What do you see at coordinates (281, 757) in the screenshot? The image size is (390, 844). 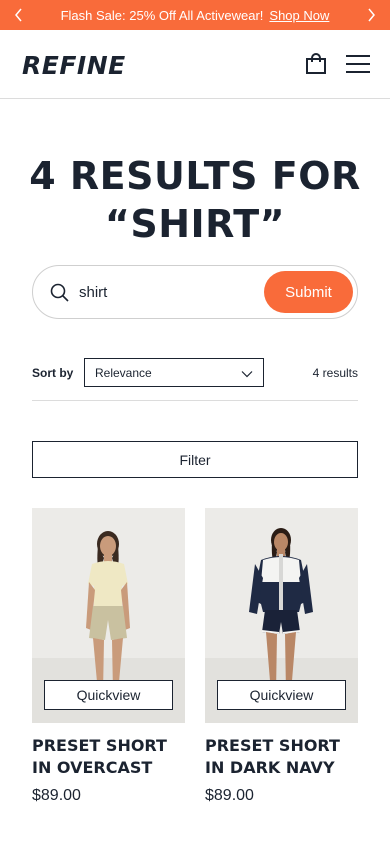 I see `product-name: PRESET SHORT IN DARK NAVY` at bounding box center [281, 757].